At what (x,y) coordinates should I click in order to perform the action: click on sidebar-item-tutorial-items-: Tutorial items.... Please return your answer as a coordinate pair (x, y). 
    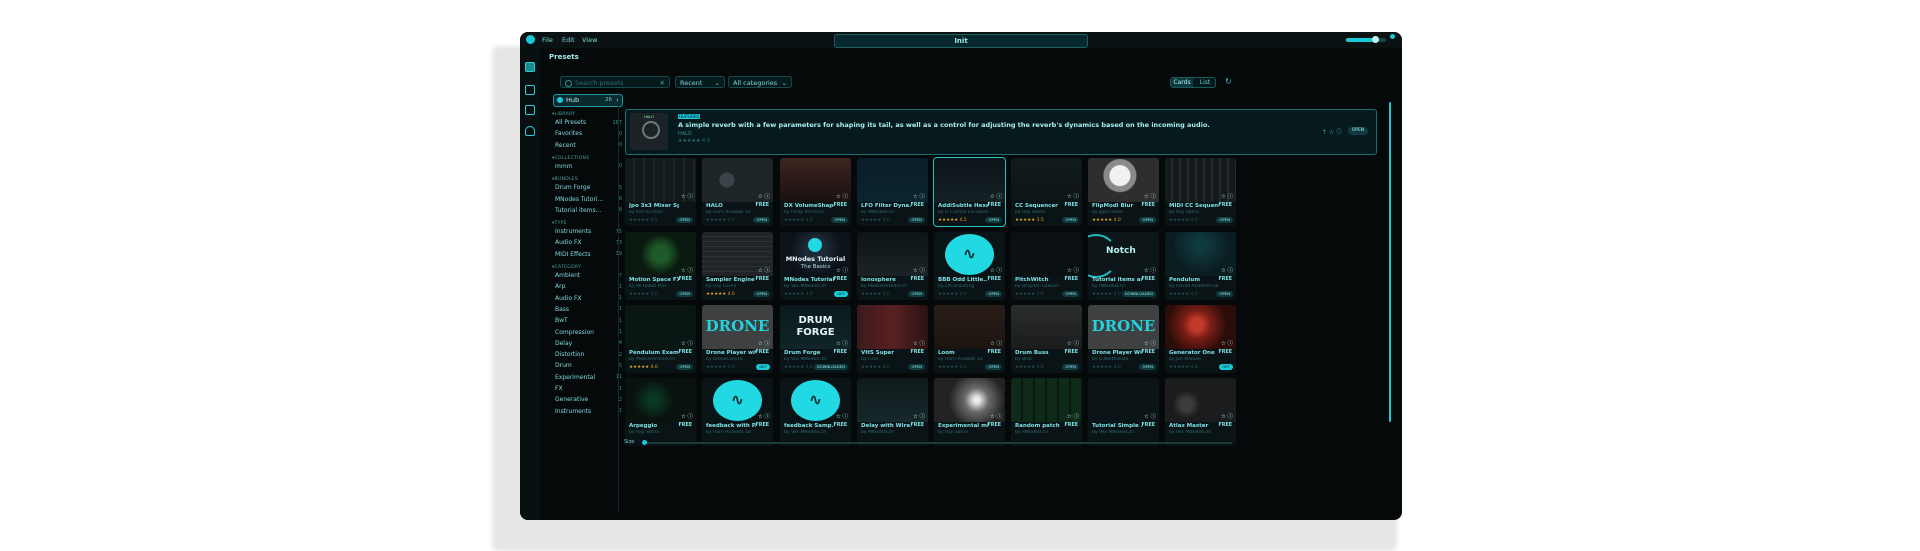
    Looking at the image, I should click on (578, 210).